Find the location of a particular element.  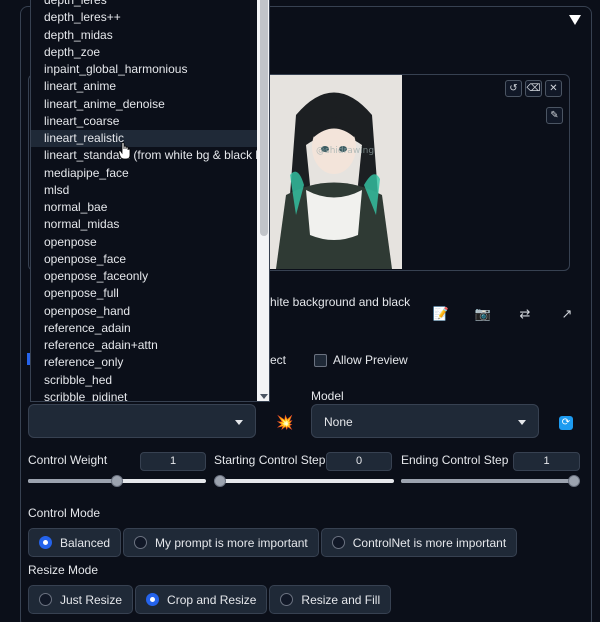

radio-label: Crop and Resize is located at coordinates (212, 599).